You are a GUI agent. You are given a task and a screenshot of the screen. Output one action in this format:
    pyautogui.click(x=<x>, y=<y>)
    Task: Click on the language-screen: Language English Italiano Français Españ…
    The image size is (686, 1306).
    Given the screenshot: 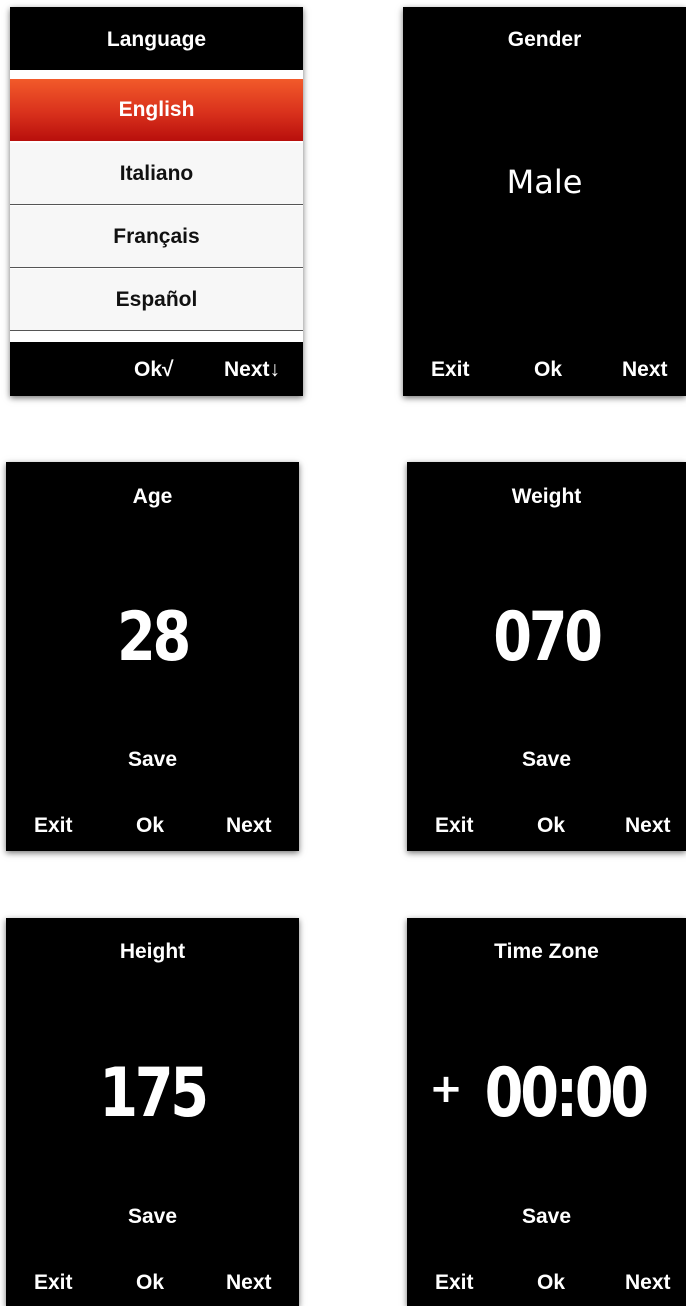 What is the action you would take?
    pyautogui.click(x=156, y=201)
    